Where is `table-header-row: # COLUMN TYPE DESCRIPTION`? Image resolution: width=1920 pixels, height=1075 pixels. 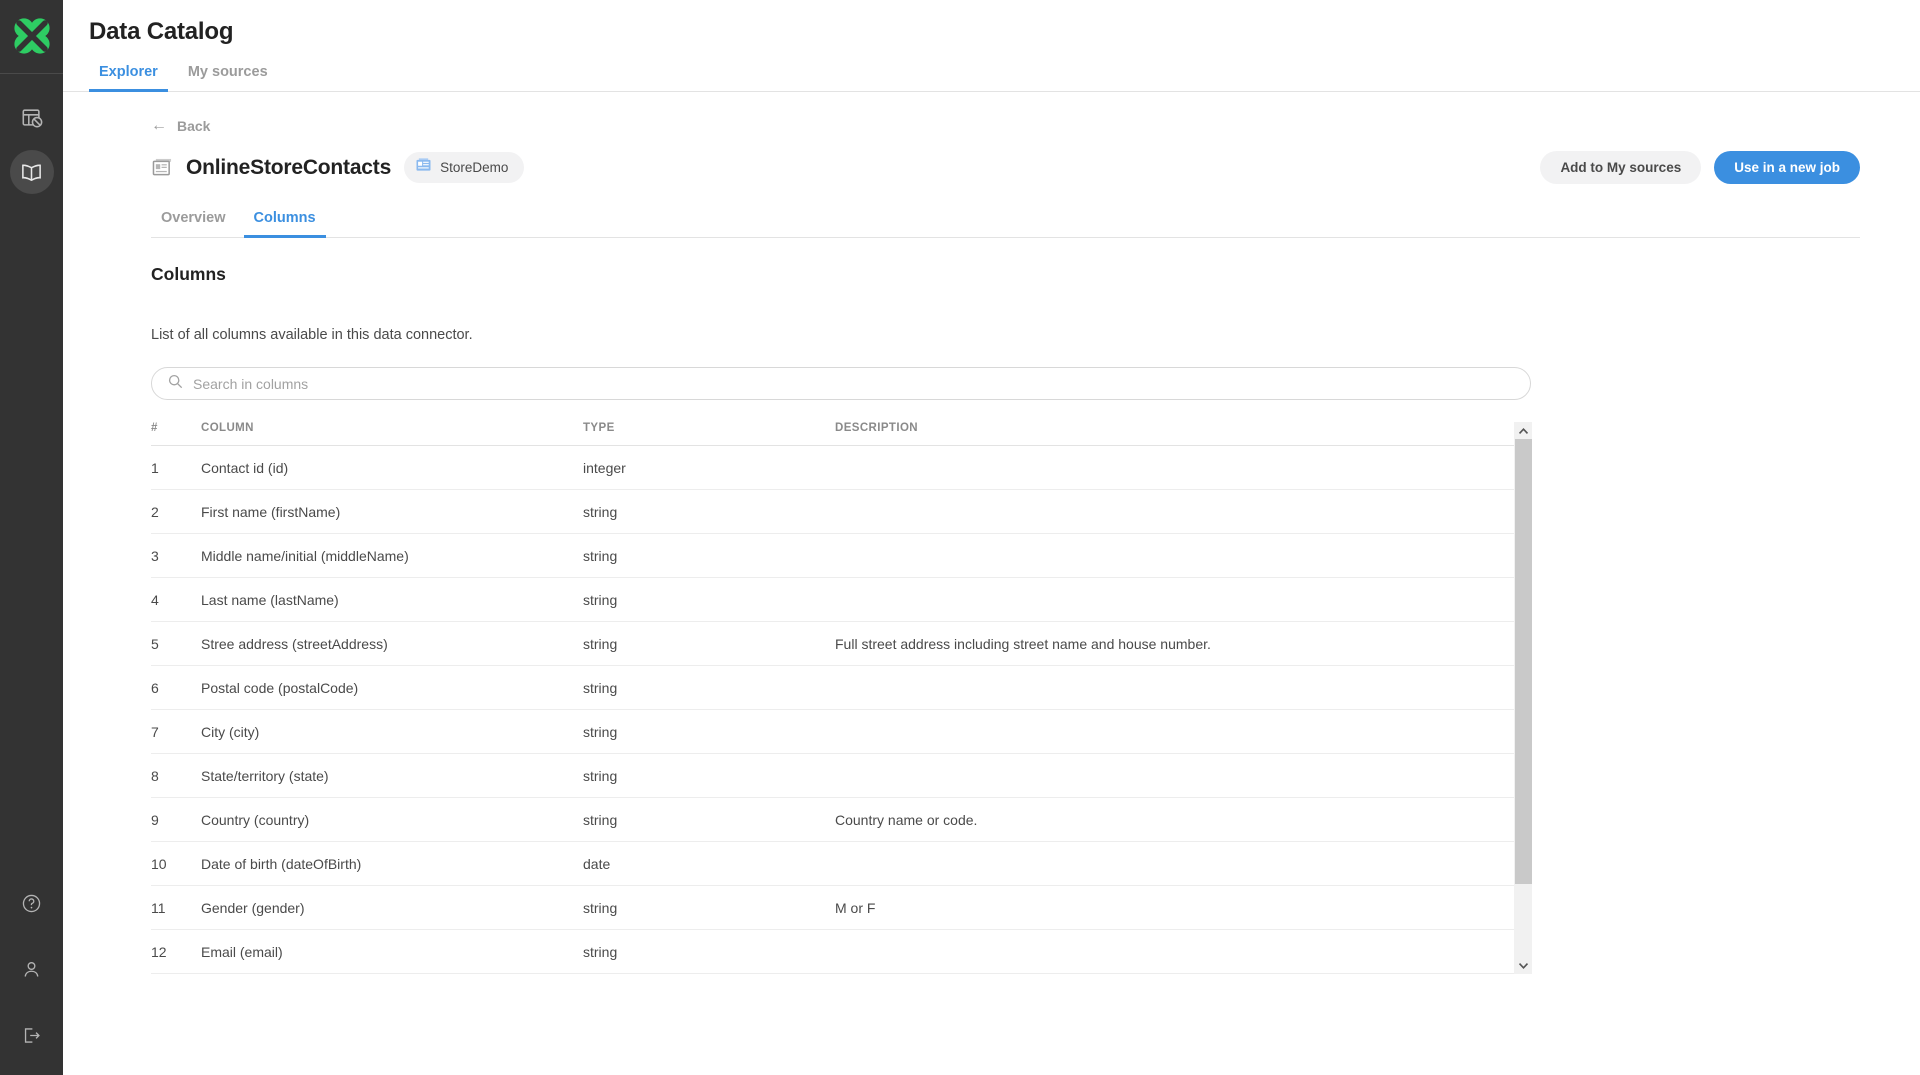
table-header-row: # COLUMN TYPE DESCRIPTION is located at coordinates (832, 434).